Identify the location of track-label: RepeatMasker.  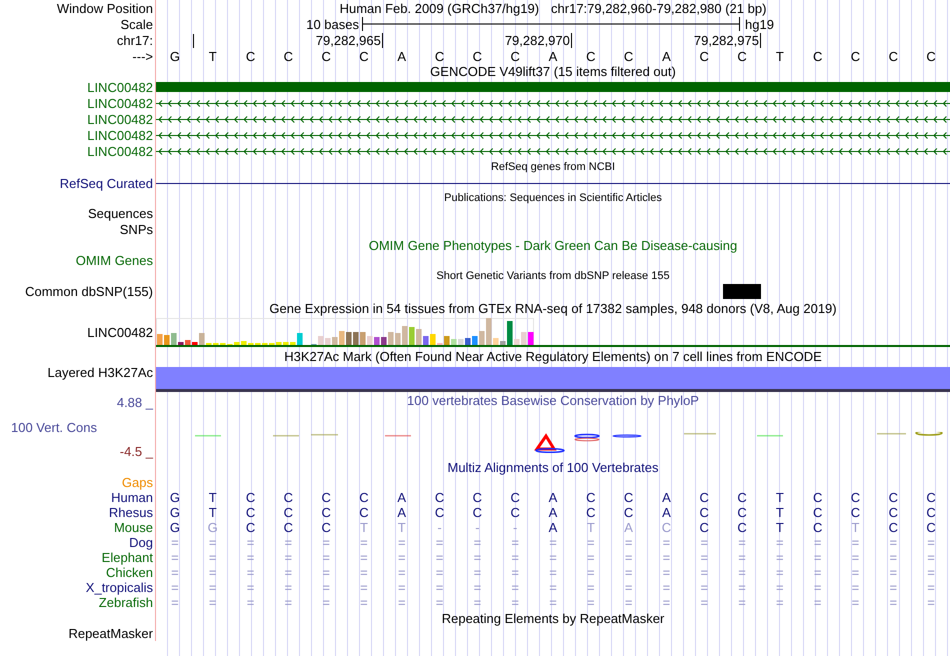
(110, 633).